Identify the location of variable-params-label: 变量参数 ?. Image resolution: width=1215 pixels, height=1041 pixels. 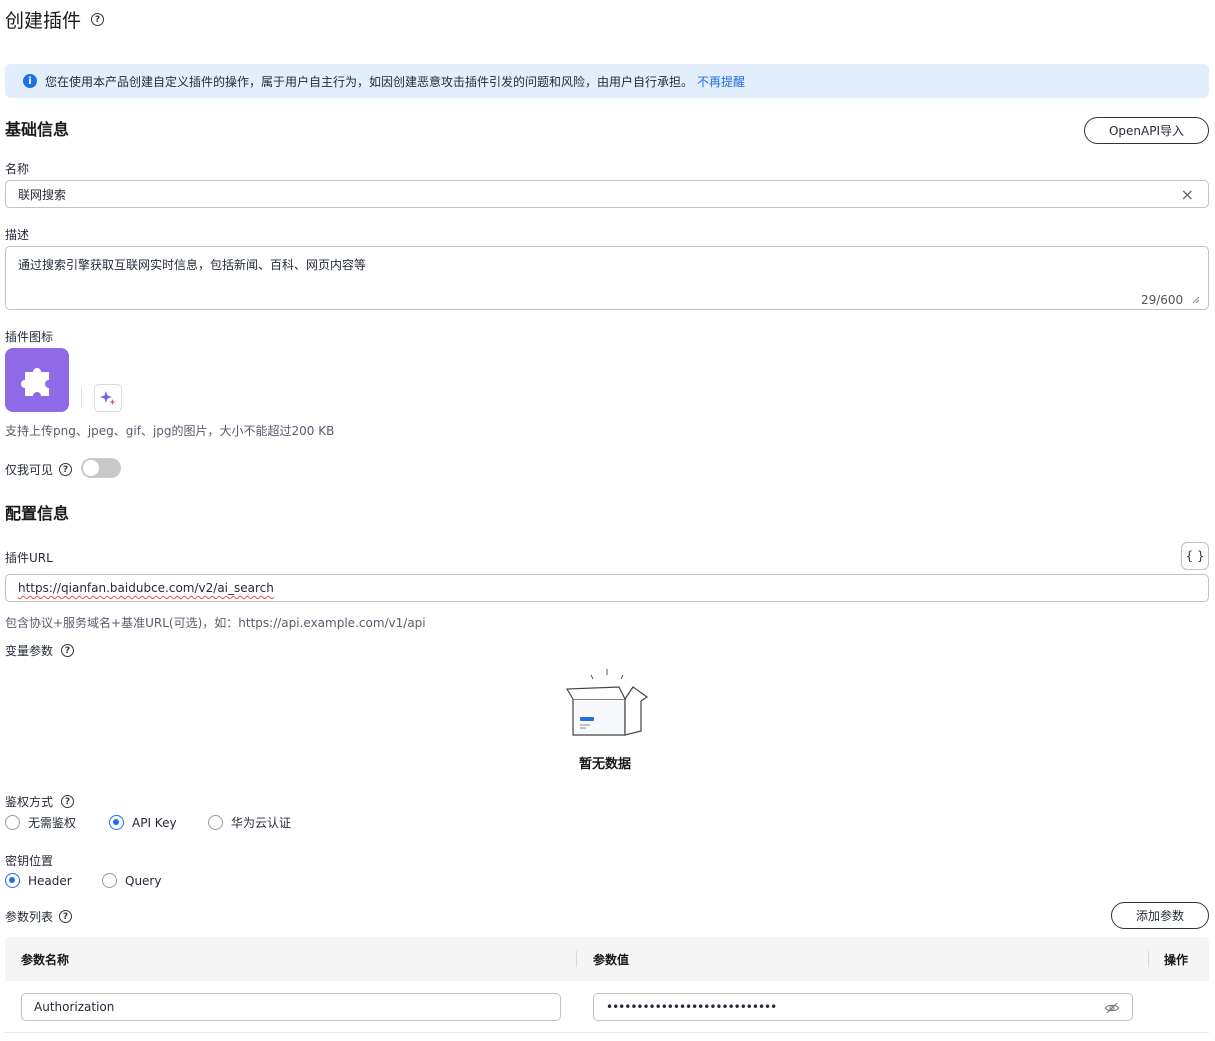
(40, 650).